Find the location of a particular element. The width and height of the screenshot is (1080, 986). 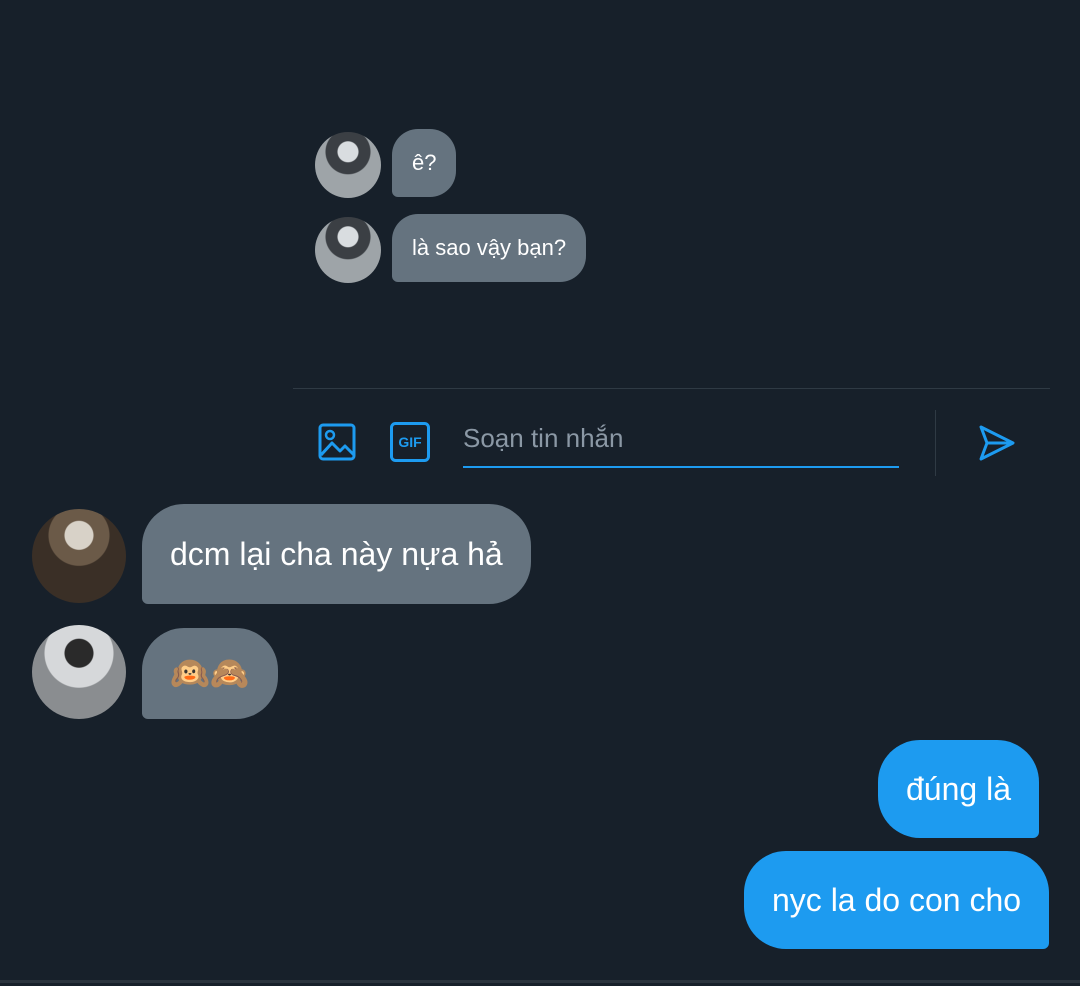

image-icon is located at coordinates (337, 442).